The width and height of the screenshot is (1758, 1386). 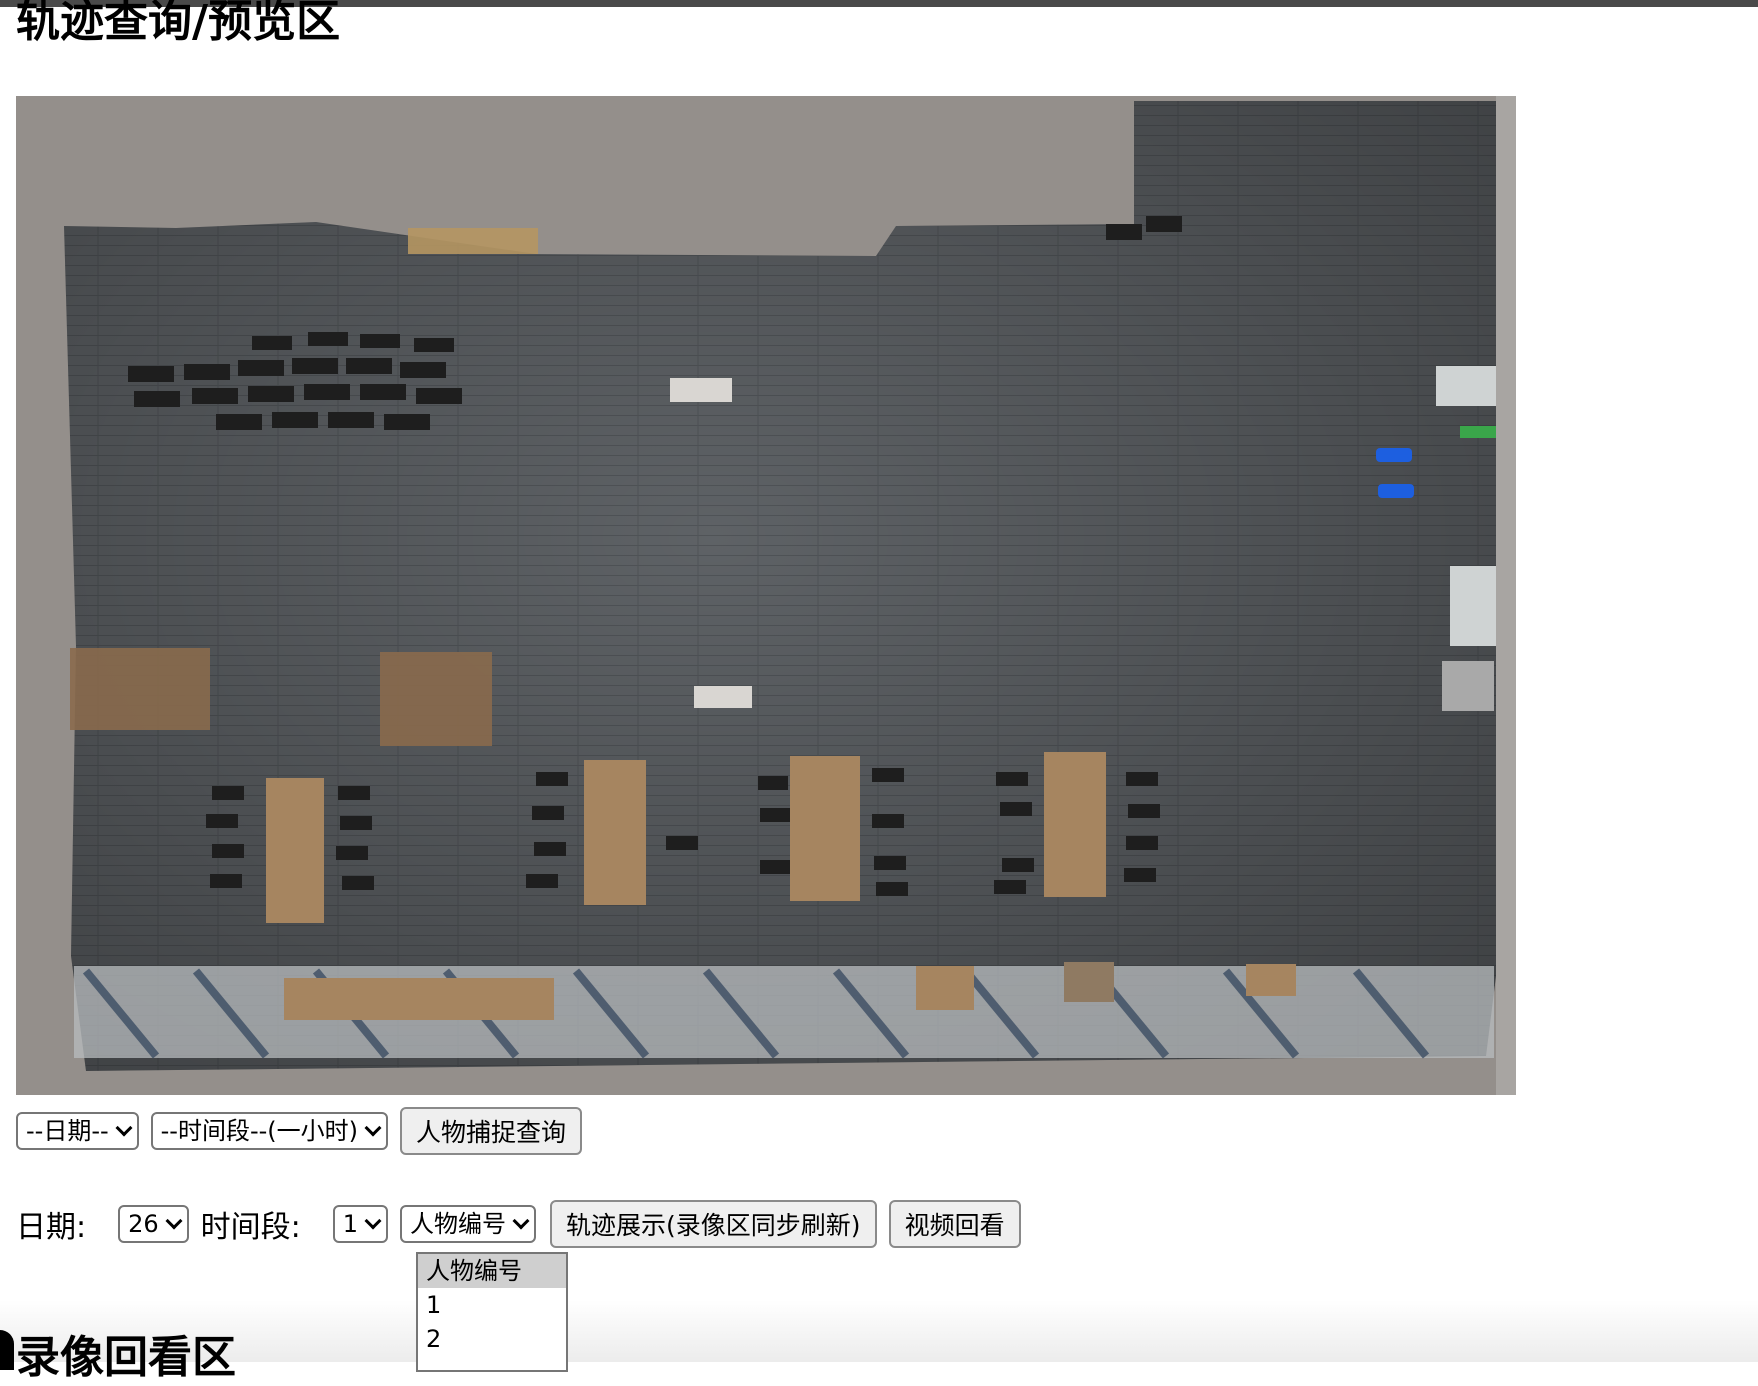 What do you see at coordinates (178, 23) in the screenshot?
I see `page-title: 轨迹查询/预览区` at bounding box center [178, 23].